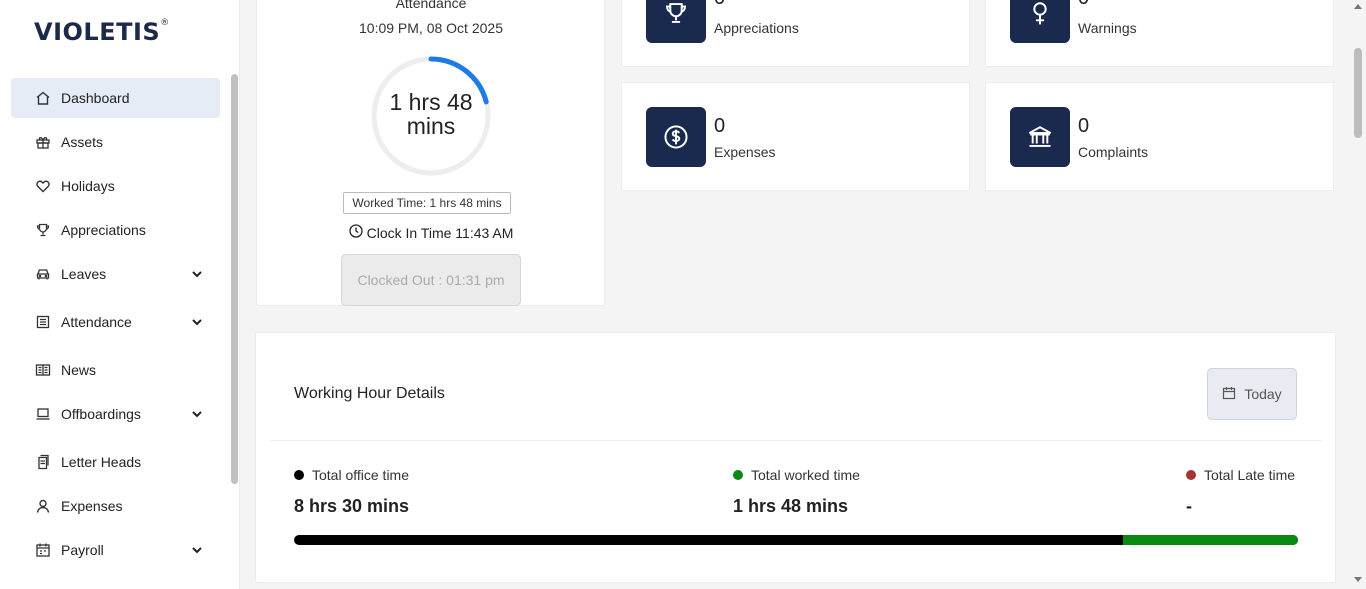 This screenshot has width=1366, height=589. Describe the element at coordinates (720, 126) in the screenshot. I see `expenses-count: 0` at that location.